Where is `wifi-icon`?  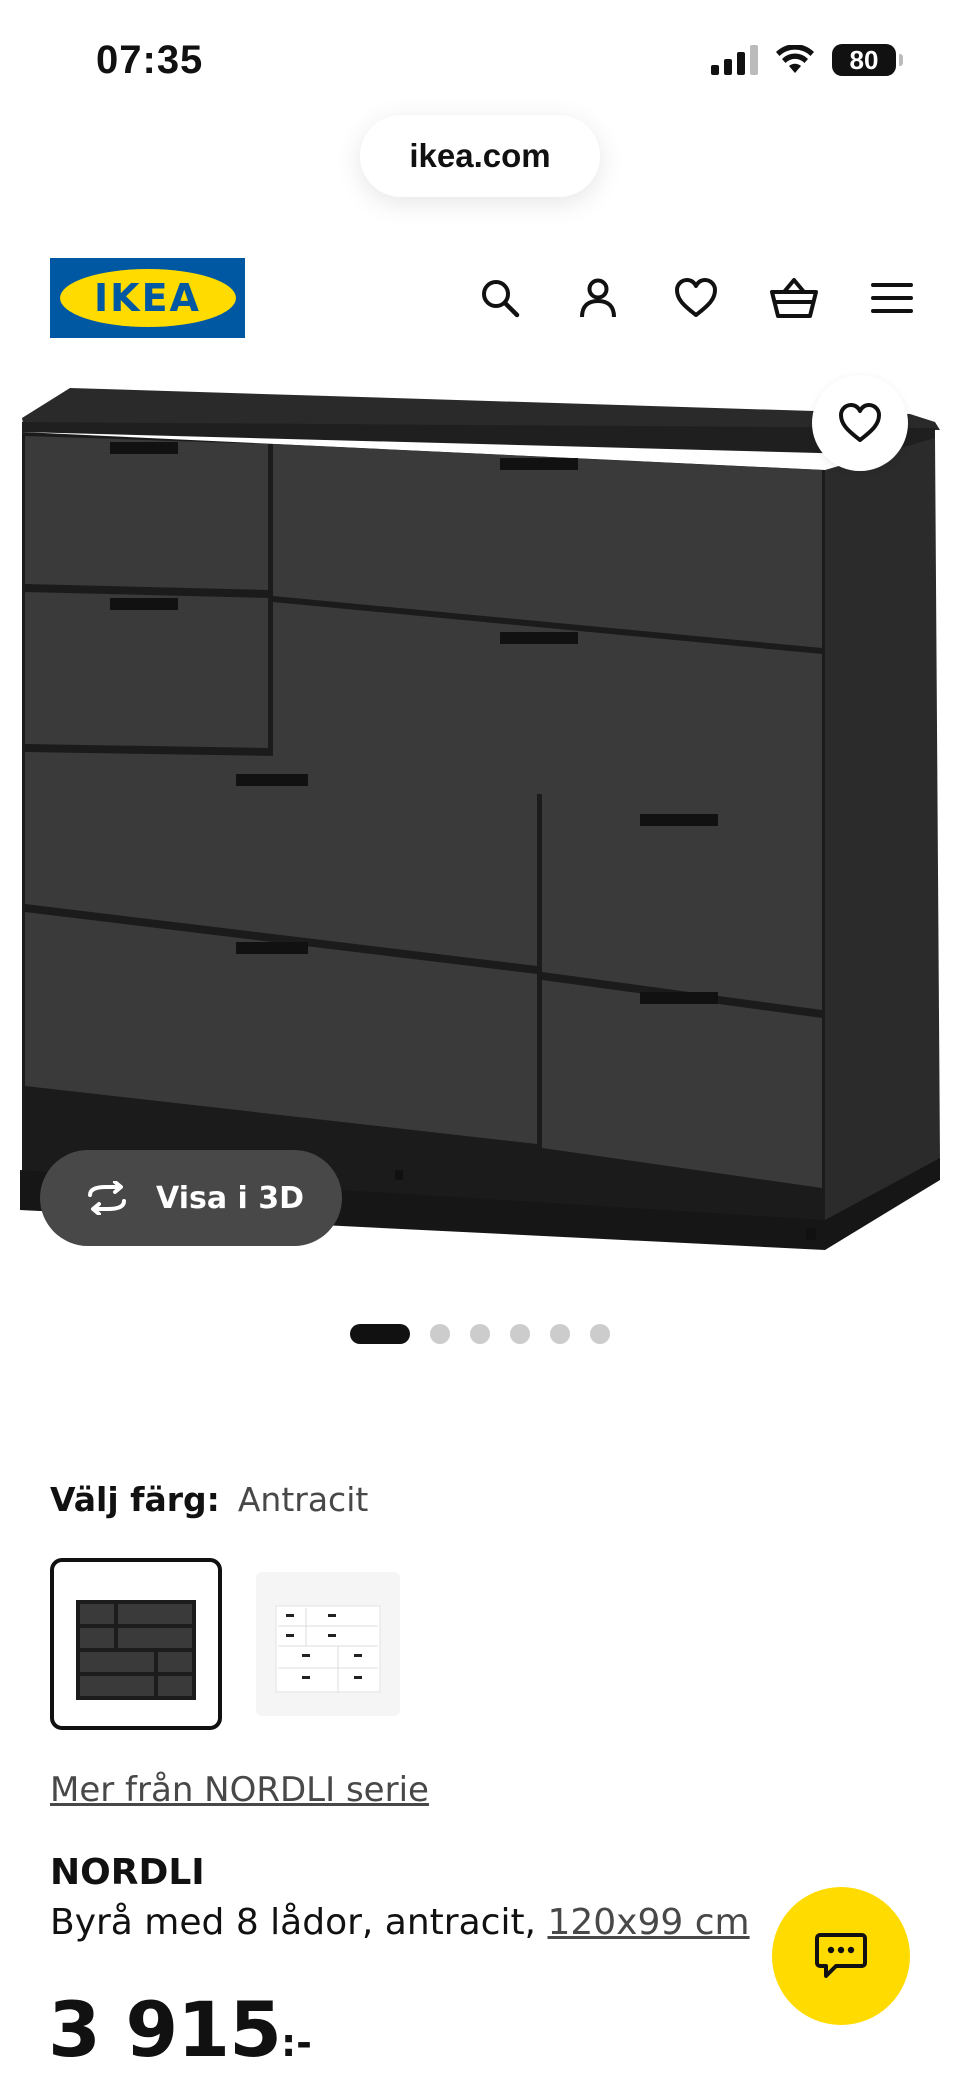
wifi-icon is located at coordinates (795, 59).